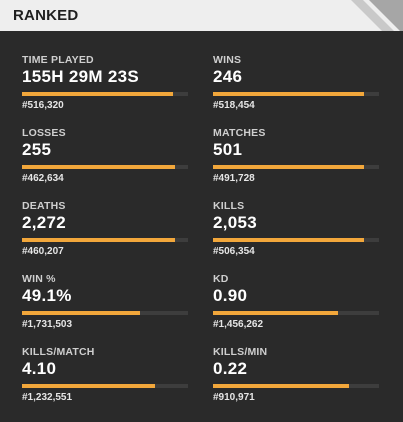 This screenshot has height=422, width=403. Describe the element at coordinates (43, 251) in the screenshot. I see `stat-rank: #460,207` at that location.